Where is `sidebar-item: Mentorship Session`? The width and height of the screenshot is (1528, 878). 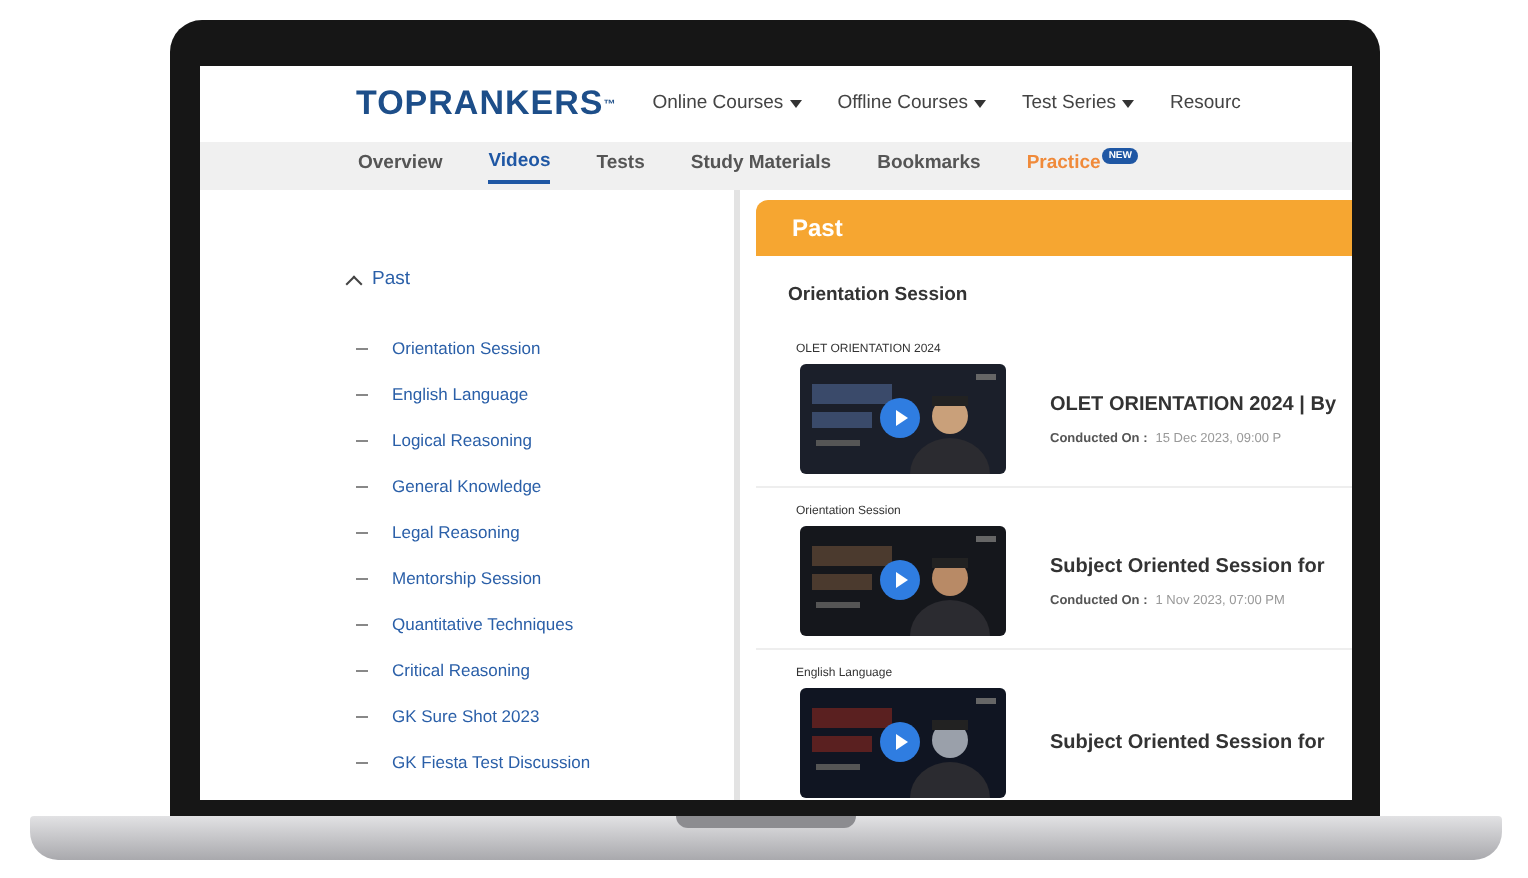 sidebar-item: Mentorship Session is located at coordinates (467, 579).